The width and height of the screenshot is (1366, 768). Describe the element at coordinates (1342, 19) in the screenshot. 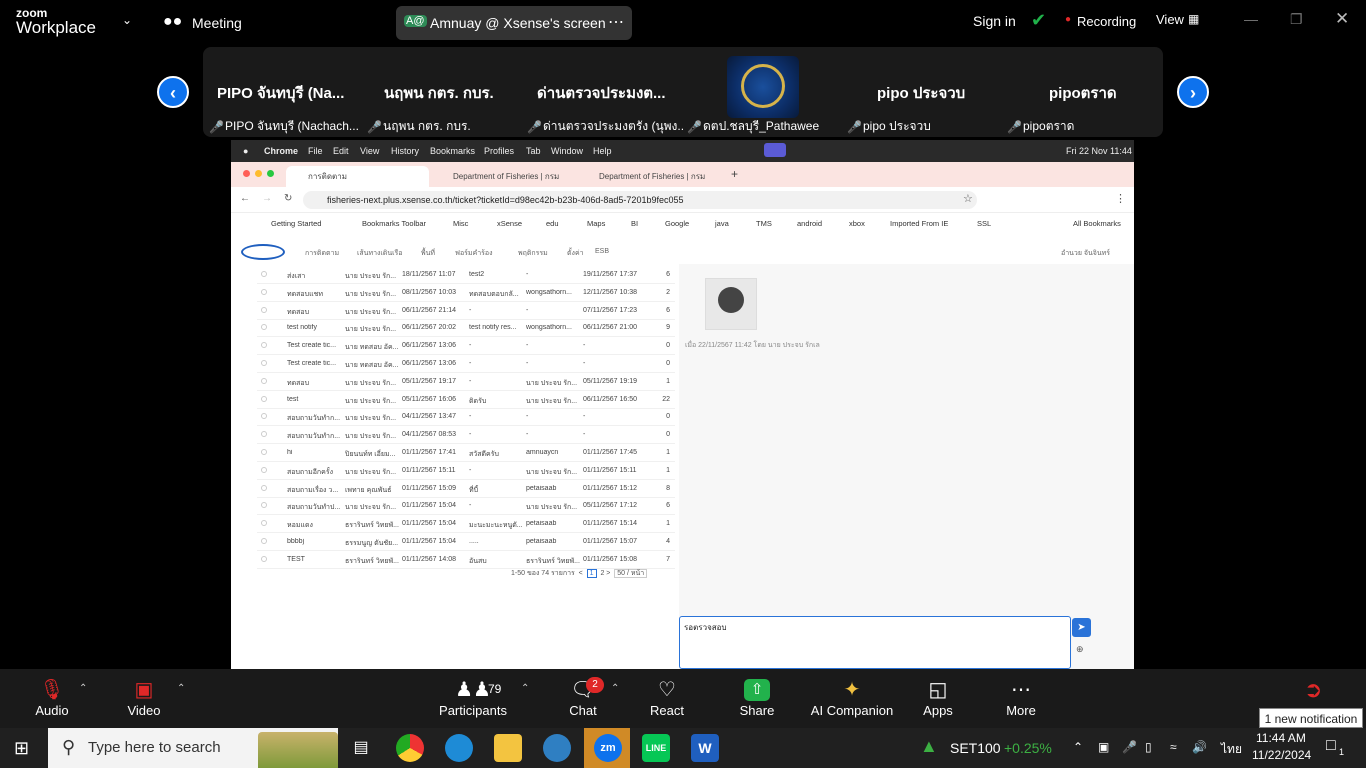

I see `close-icon: ✕` at that location.